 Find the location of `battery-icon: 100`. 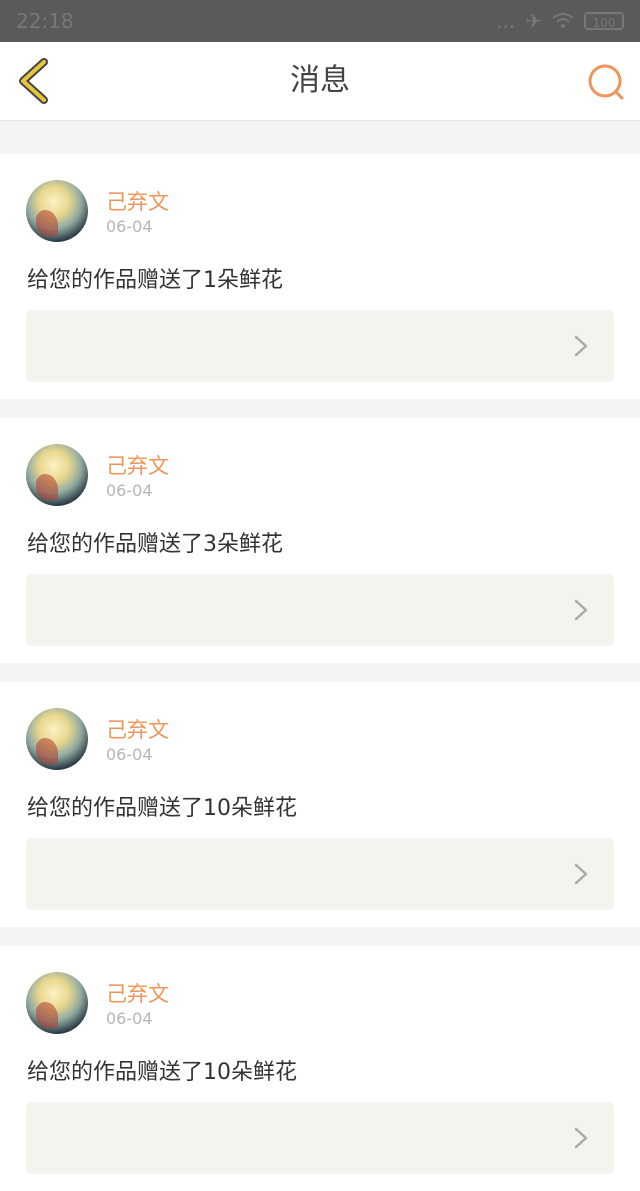

battery-icon: 100 is located at coordinates (604, 21).